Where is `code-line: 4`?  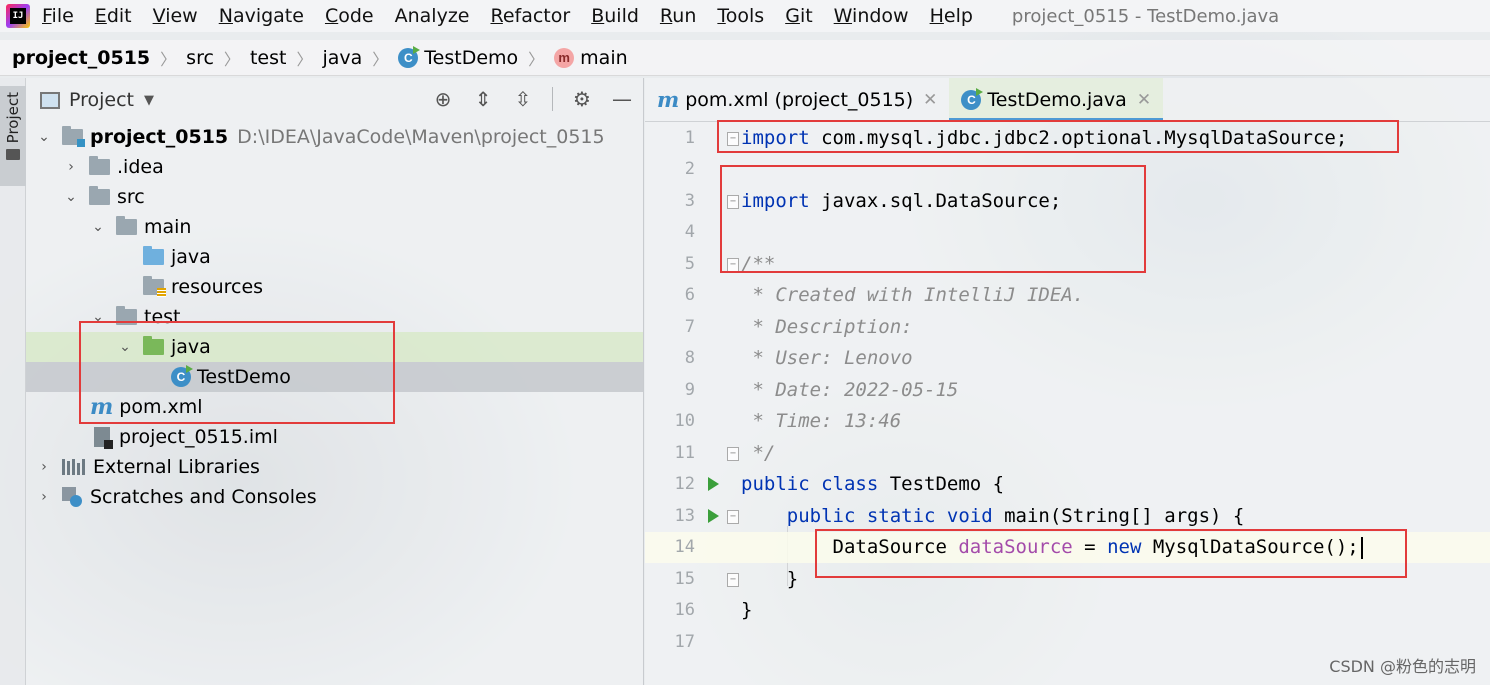 code-line: 4 is located at coordinates (689, 232).